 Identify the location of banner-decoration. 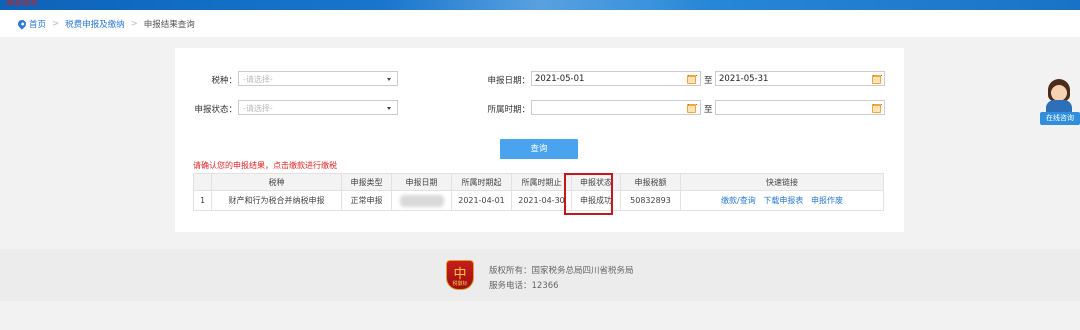
(540, 5).